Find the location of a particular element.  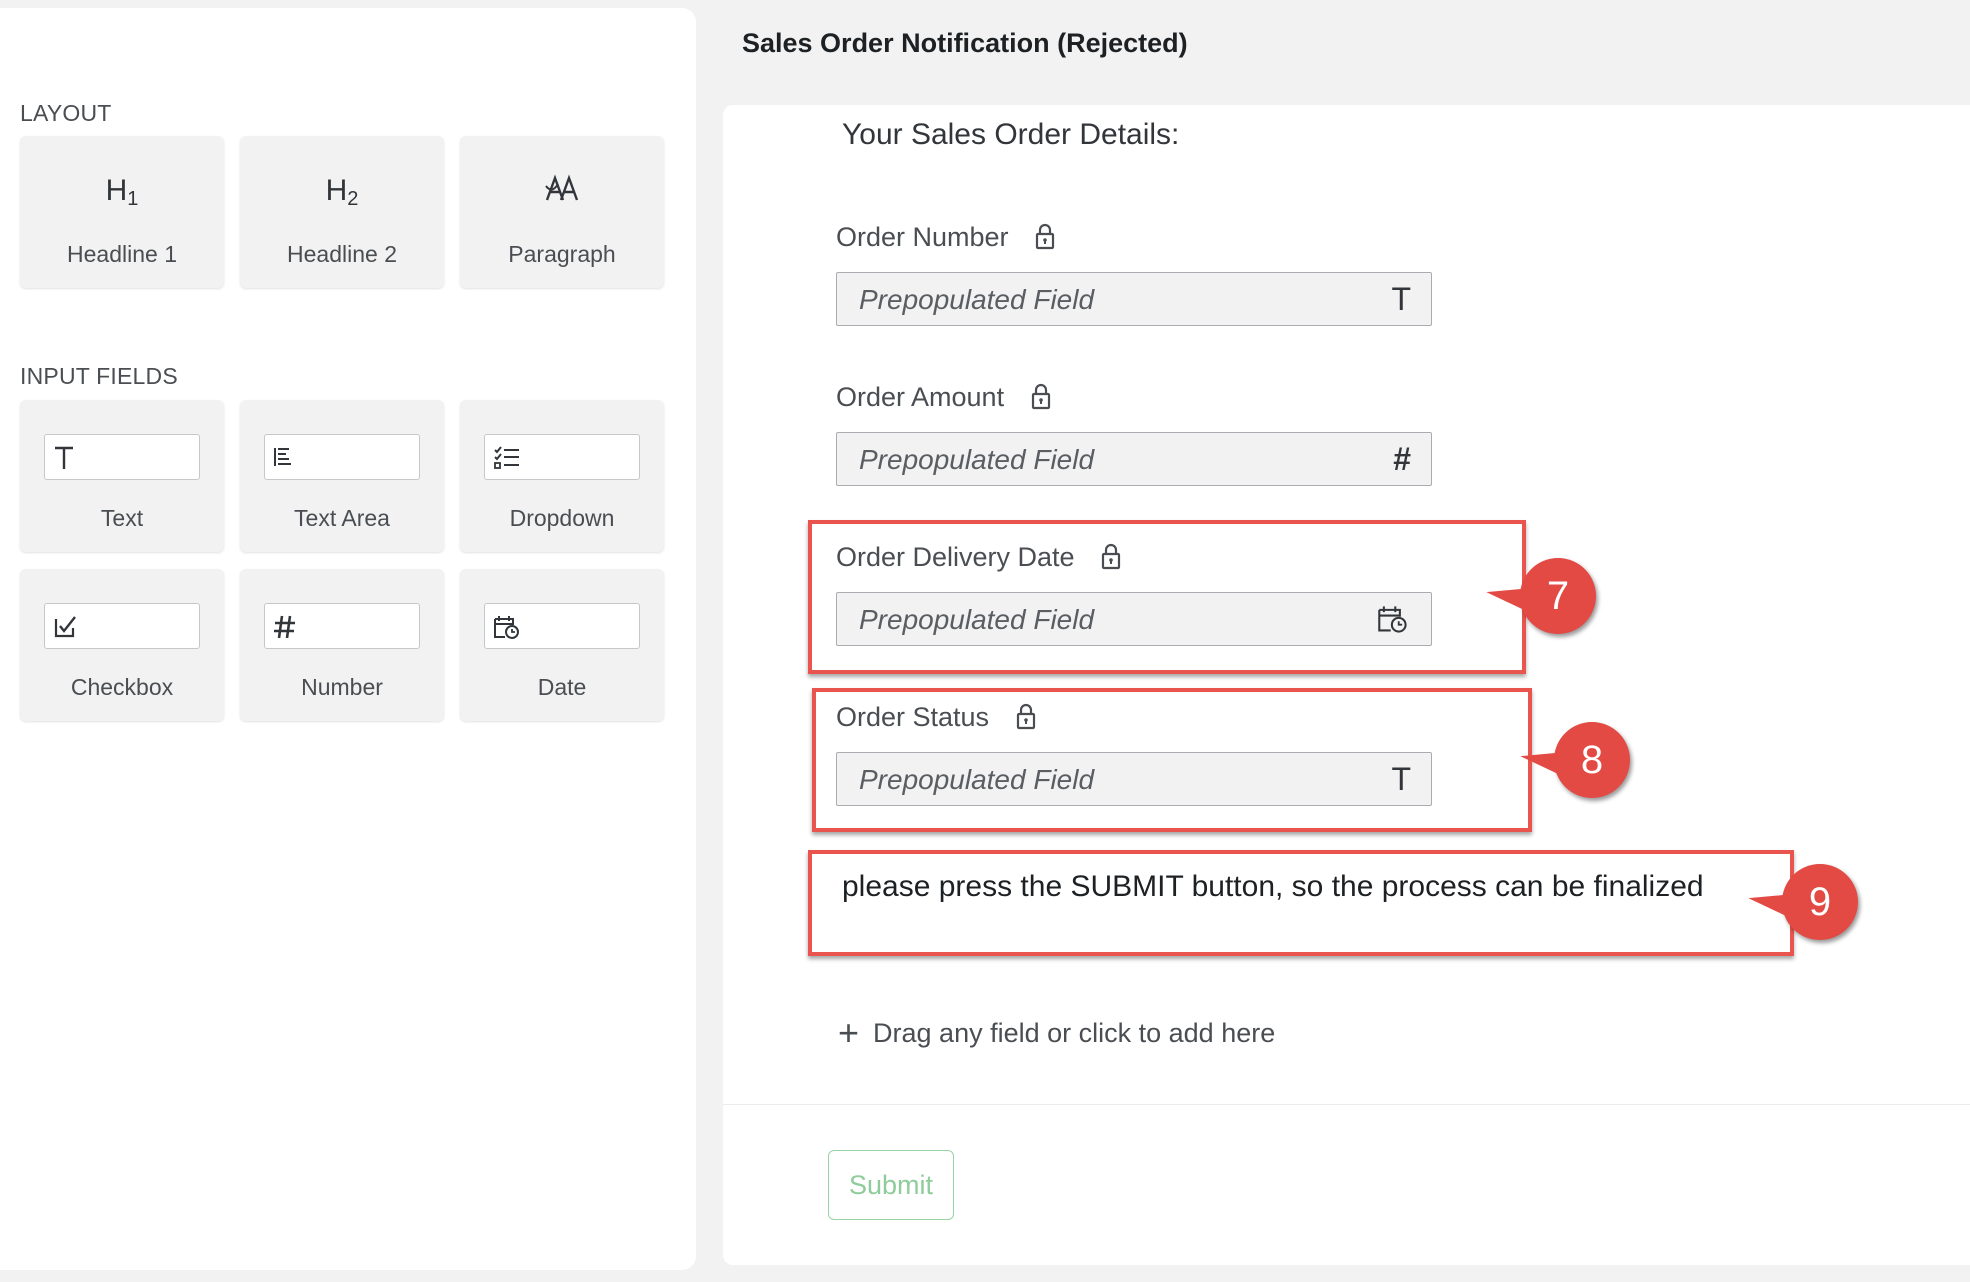

text-area-icon is located at coordinates (282, 457).